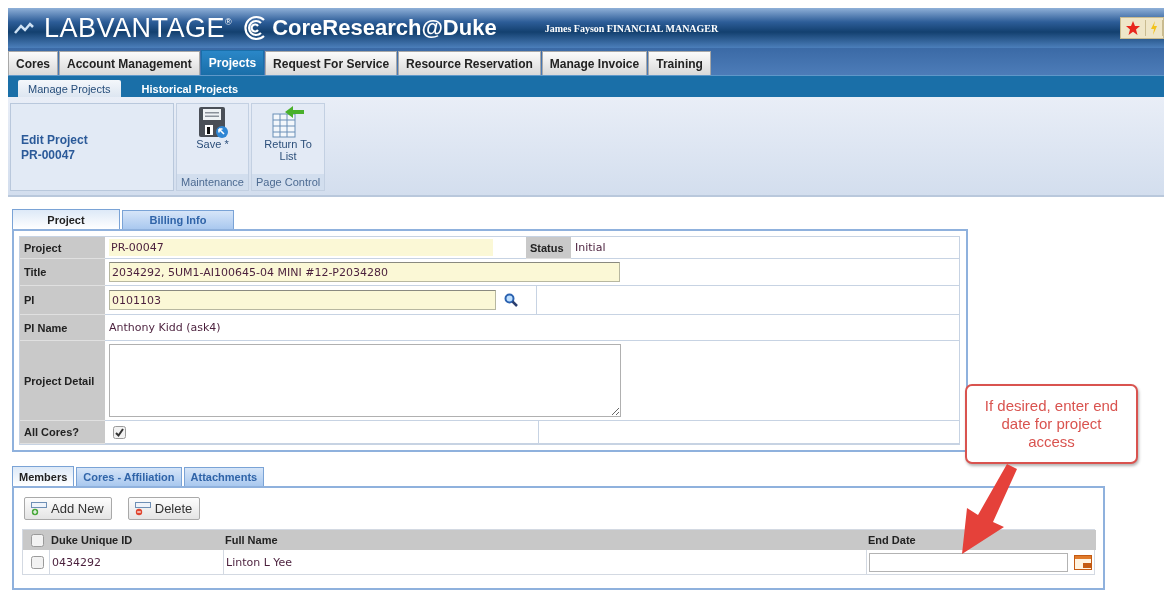 The image size is (1164, 614). I want to click on nav-tab: Projects, so click(232, 62).